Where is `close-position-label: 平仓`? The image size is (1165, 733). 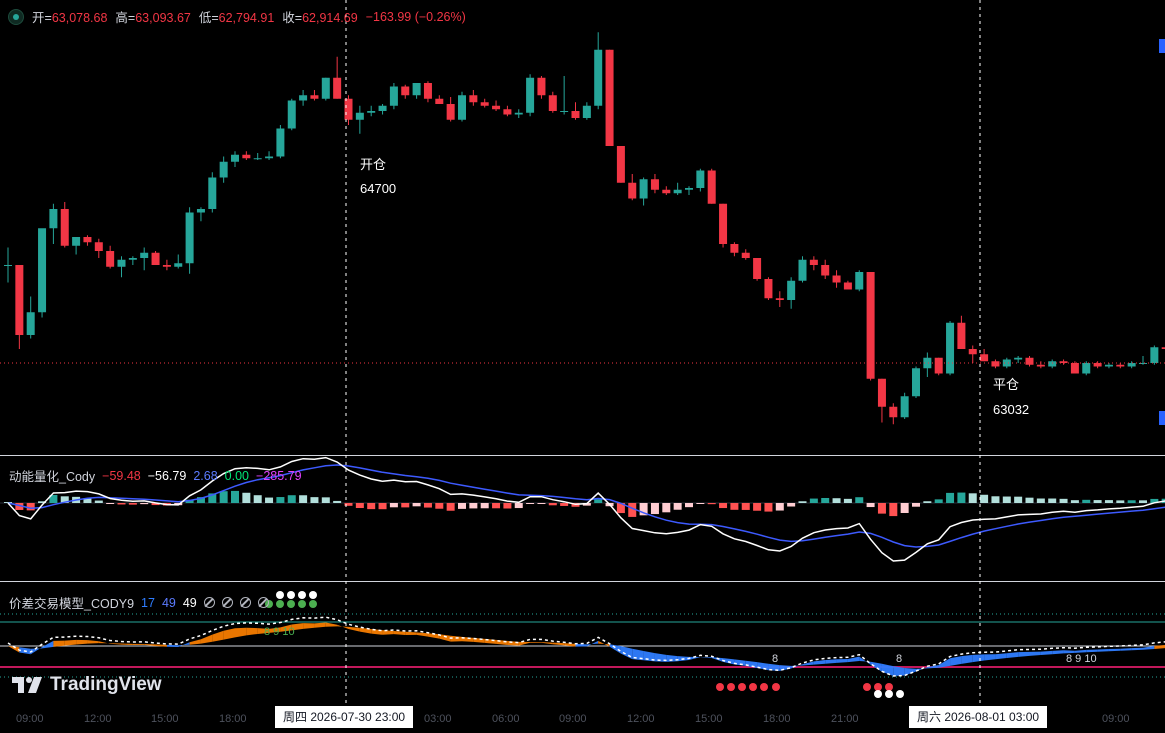 close-position-label: 平仓 is located at coordinates (1006, 384).